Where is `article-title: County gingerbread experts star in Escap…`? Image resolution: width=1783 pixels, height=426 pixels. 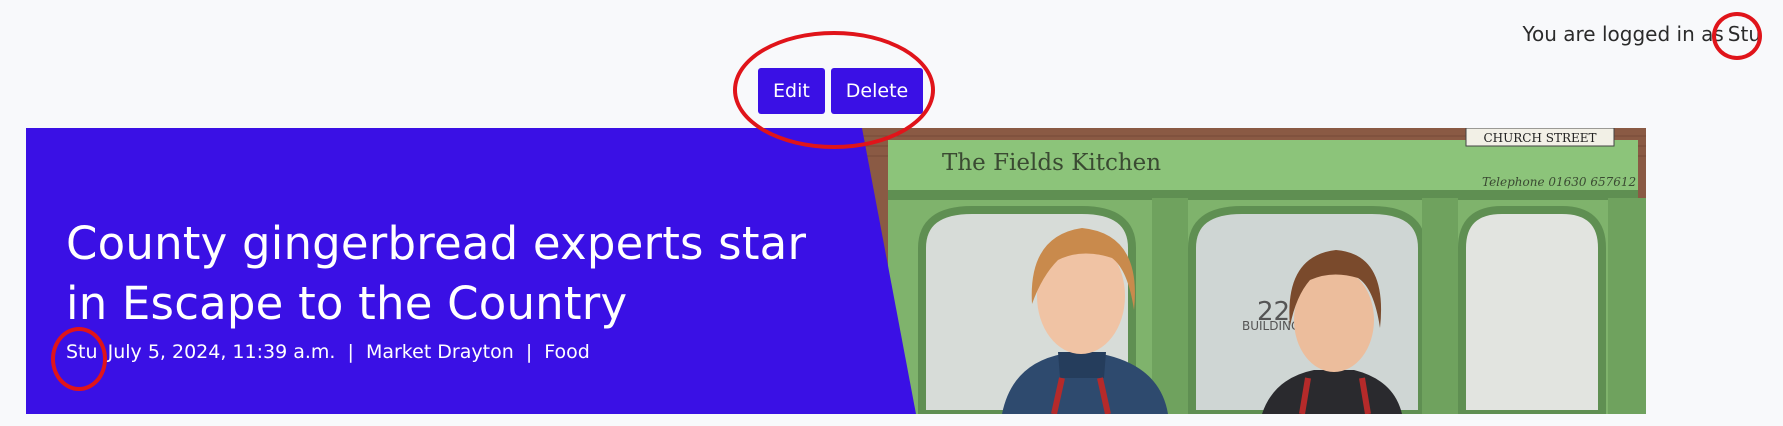 article-title: County gingerbread experts star in Escap… is located at coordinates (456, 274).